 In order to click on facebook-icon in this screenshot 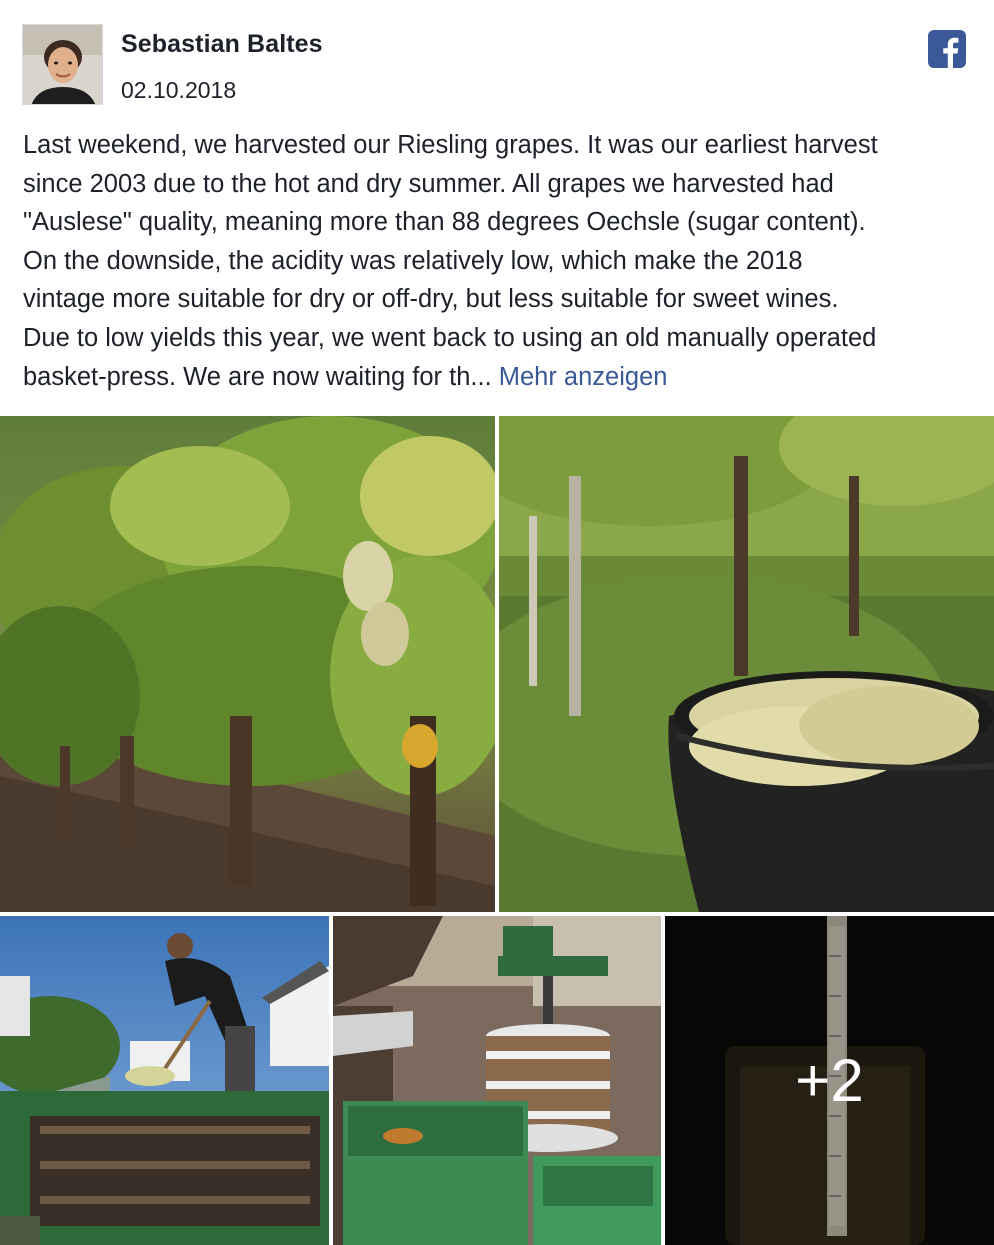, I will do `click(947, 49)`.